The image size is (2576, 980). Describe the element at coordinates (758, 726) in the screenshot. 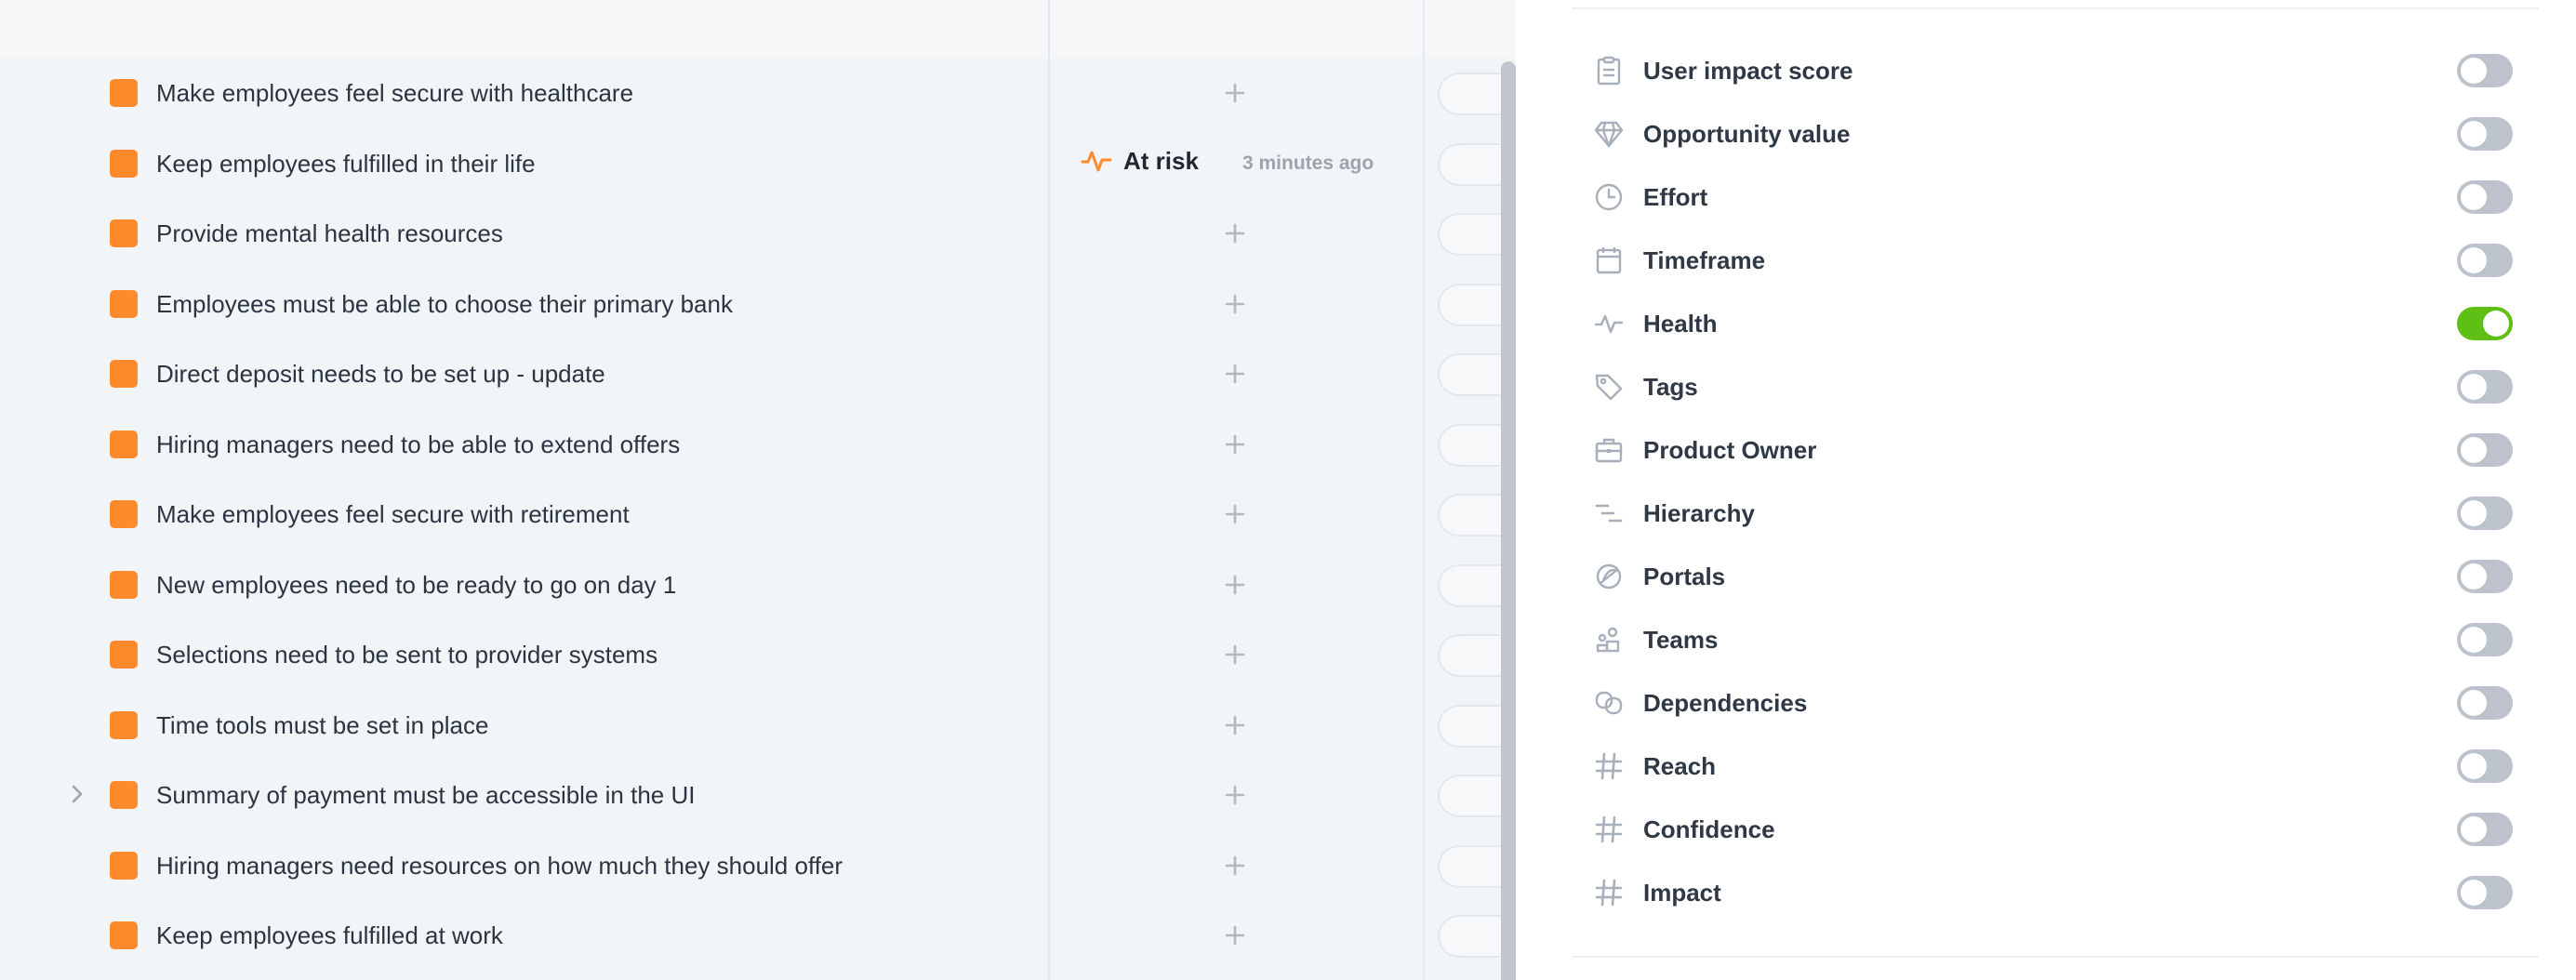

I see `table-row: Time tools must be set in place` at that location.